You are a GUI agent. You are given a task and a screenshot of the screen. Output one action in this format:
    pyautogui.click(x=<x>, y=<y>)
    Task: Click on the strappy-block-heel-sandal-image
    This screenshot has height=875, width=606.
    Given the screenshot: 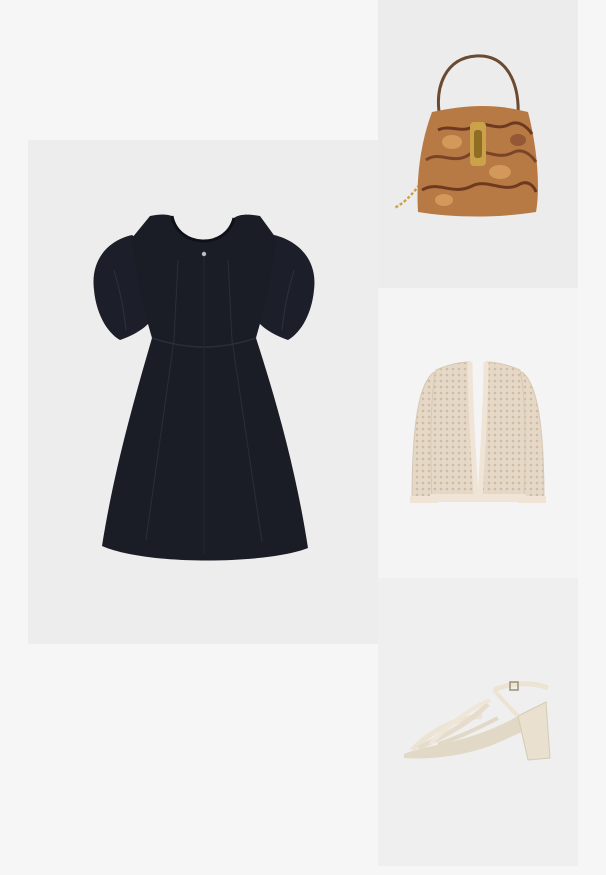 What is the action you would take?
    pyautogui.click(x=477, y=721)
    